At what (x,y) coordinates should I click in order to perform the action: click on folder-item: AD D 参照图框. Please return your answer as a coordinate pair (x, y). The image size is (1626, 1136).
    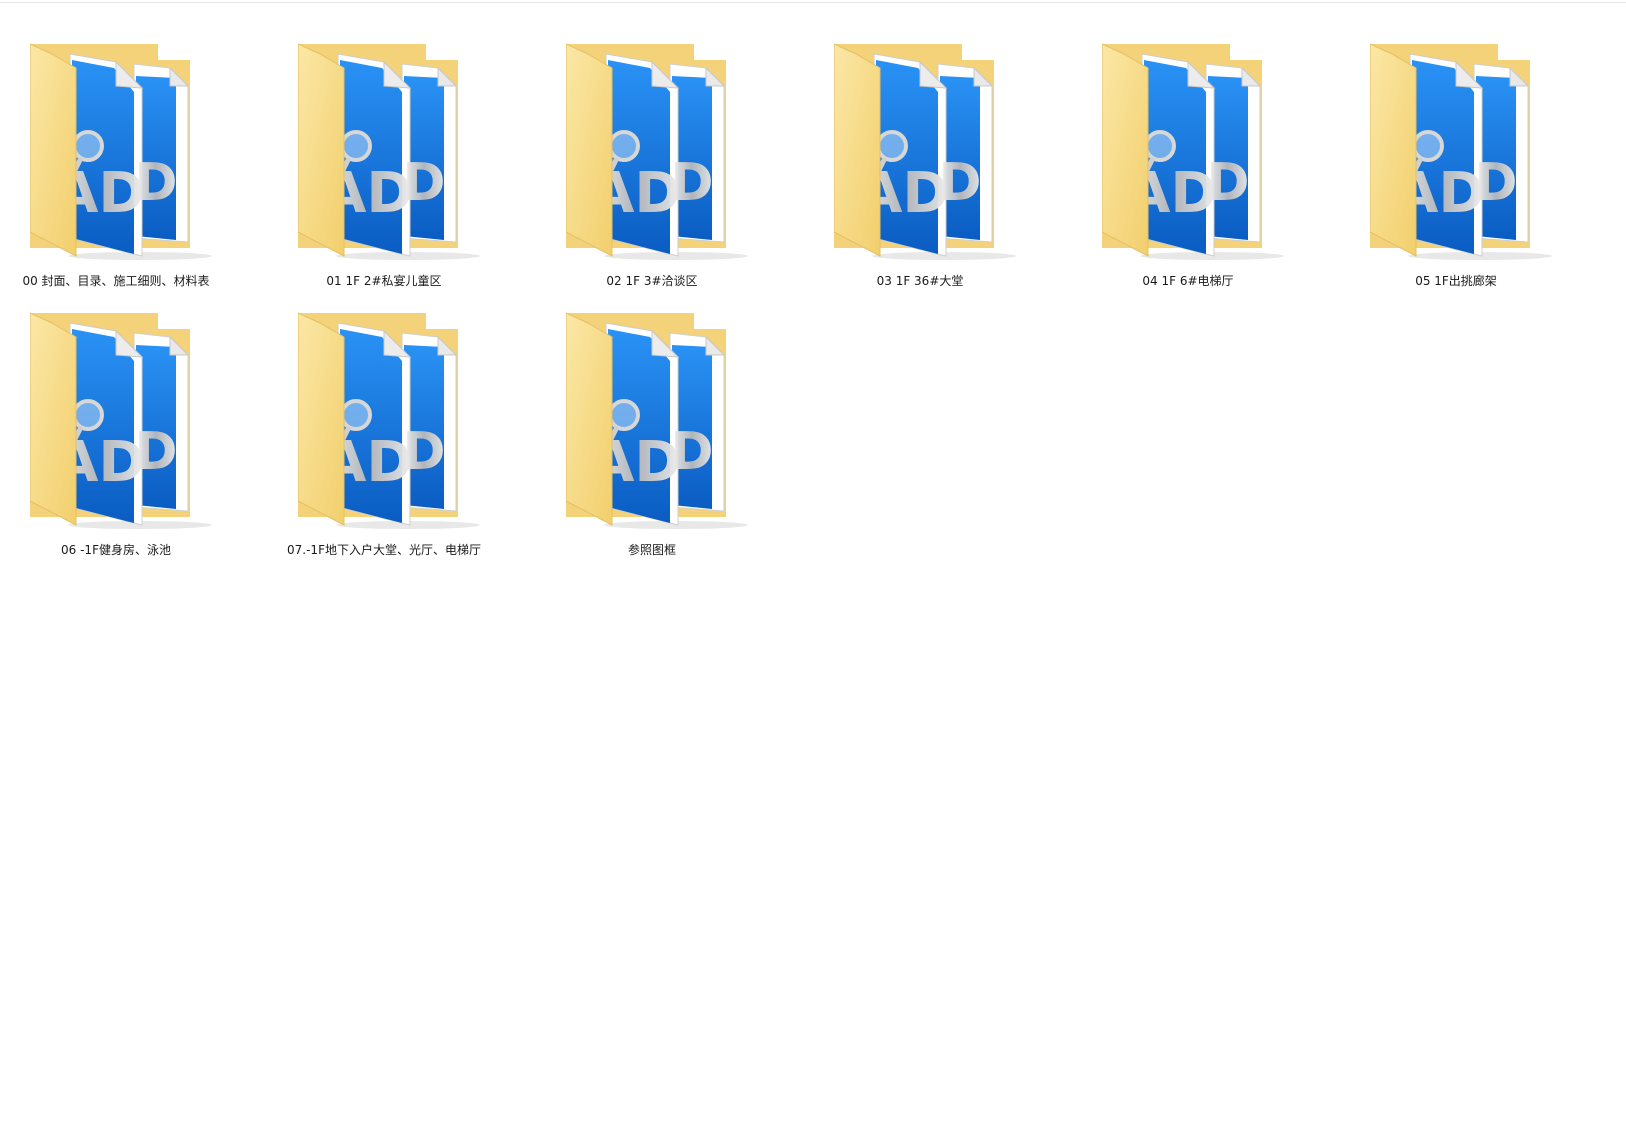
    Looking at the image, I should click on (652, 436).